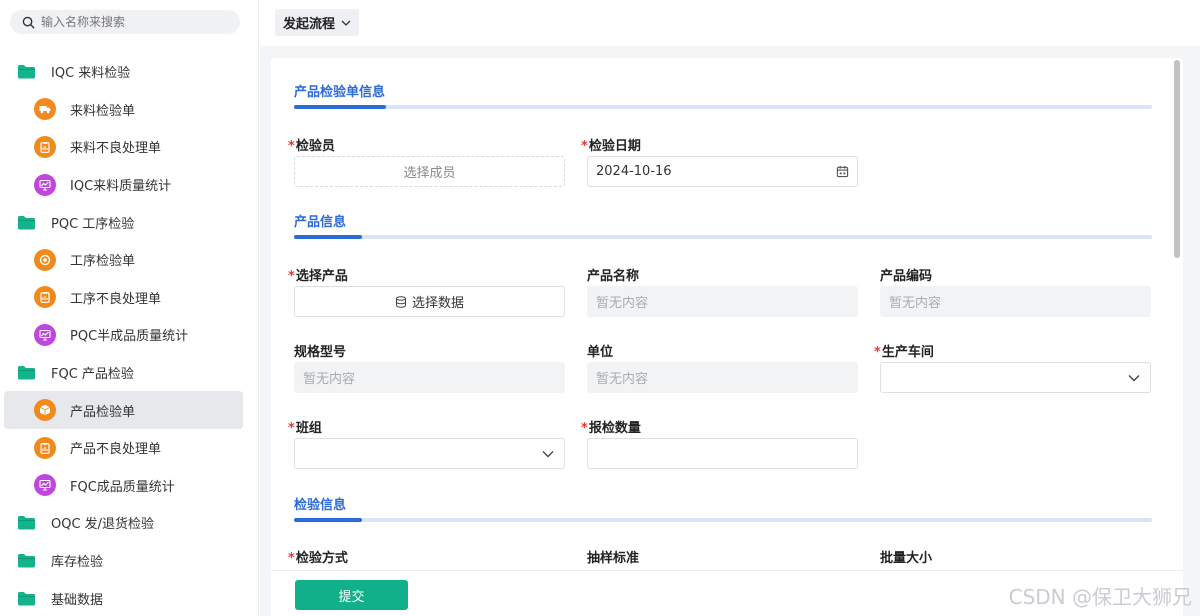 Image resolution: width=1200 pixels, height=616 pixels. Describe the element at coordinates (318, 276) in the screenshot. I see `select-product-label: *选择产品` at that location.